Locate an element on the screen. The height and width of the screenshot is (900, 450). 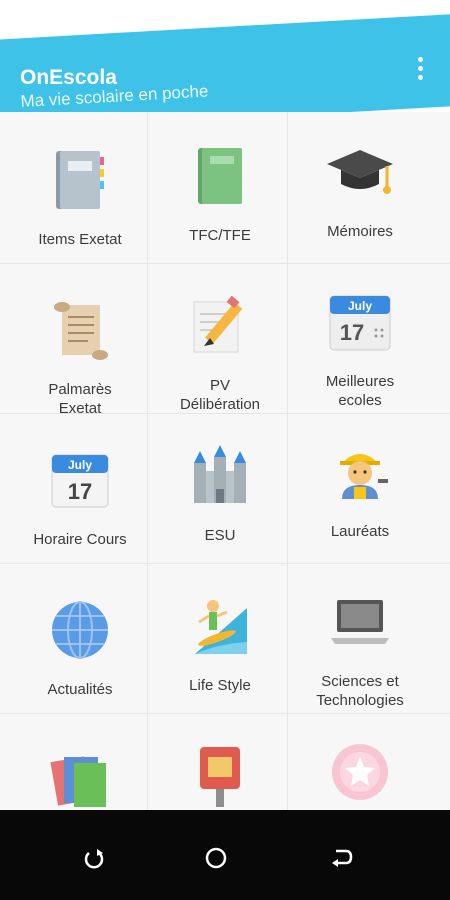
grid-item-label: Actualités is located at coordinates (80, 689).